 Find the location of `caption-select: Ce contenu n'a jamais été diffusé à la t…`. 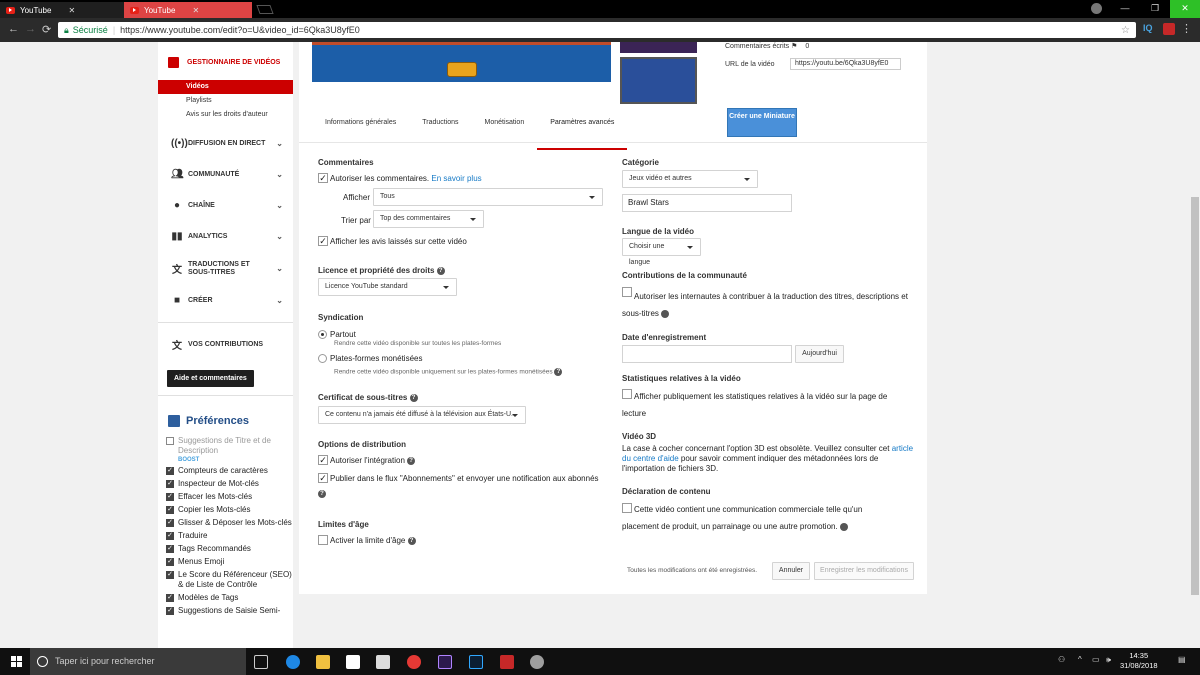

caption-select: Ce contenu n'a jamais été diffusé à la t… is located at coordinates (422, 415).